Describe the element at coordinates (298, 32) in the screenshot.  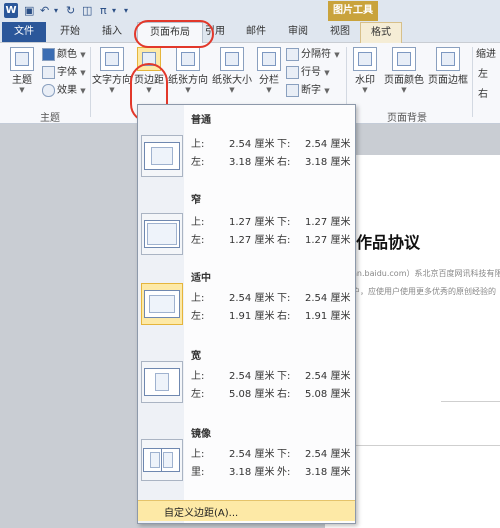
I see `tab-review: 审阅` at that location.